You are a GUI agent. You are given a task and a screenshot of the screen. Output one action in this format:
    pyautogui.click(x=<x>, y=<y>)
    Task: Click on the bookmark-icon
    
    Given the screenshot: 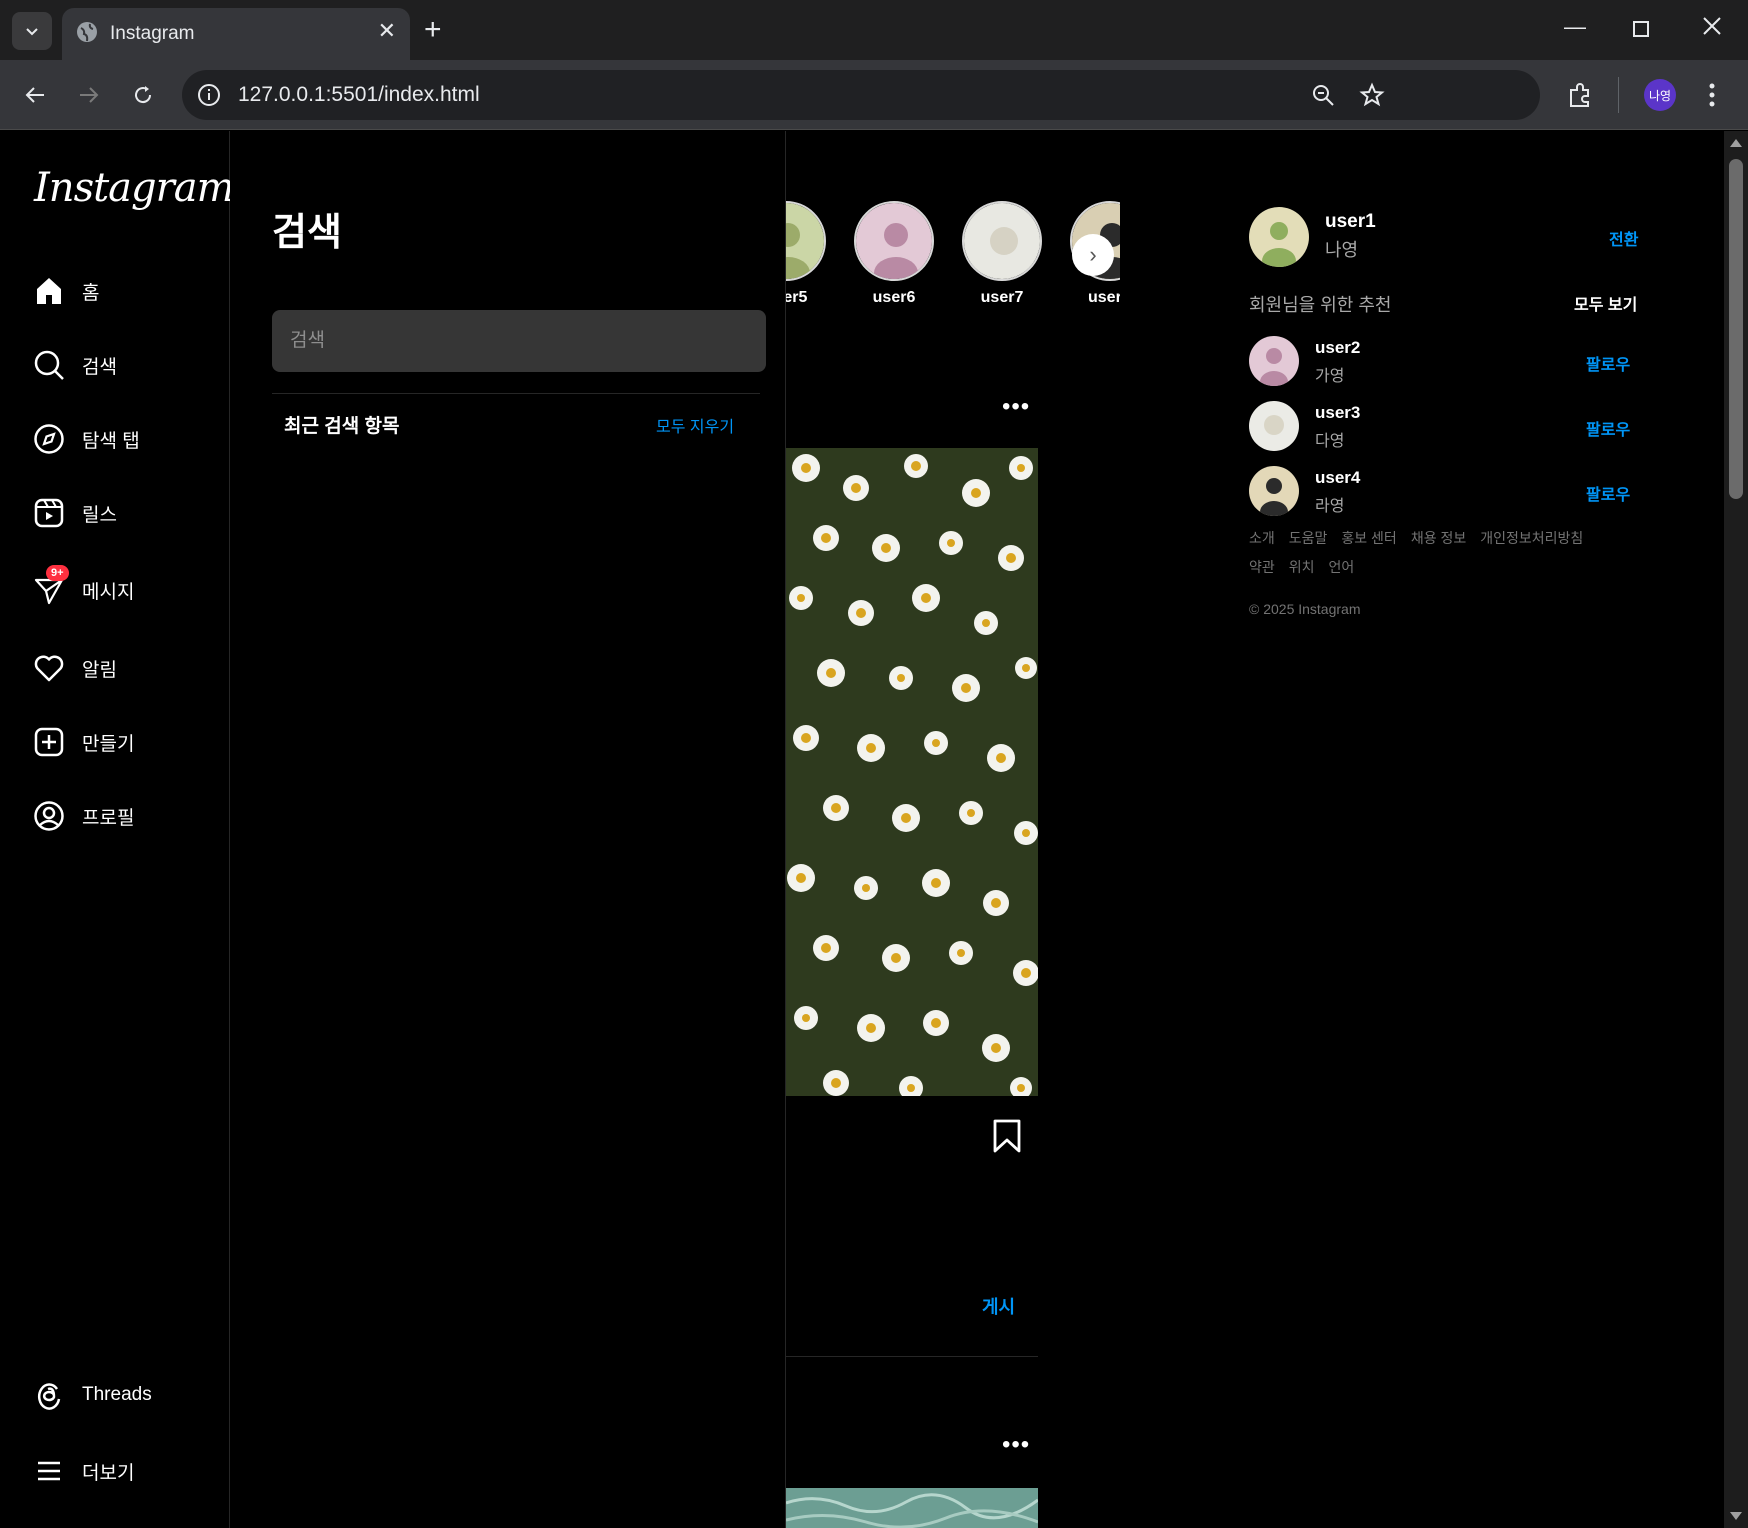 What is the action you would take?
    pyautogui.click(x=1007, y=1136)
    